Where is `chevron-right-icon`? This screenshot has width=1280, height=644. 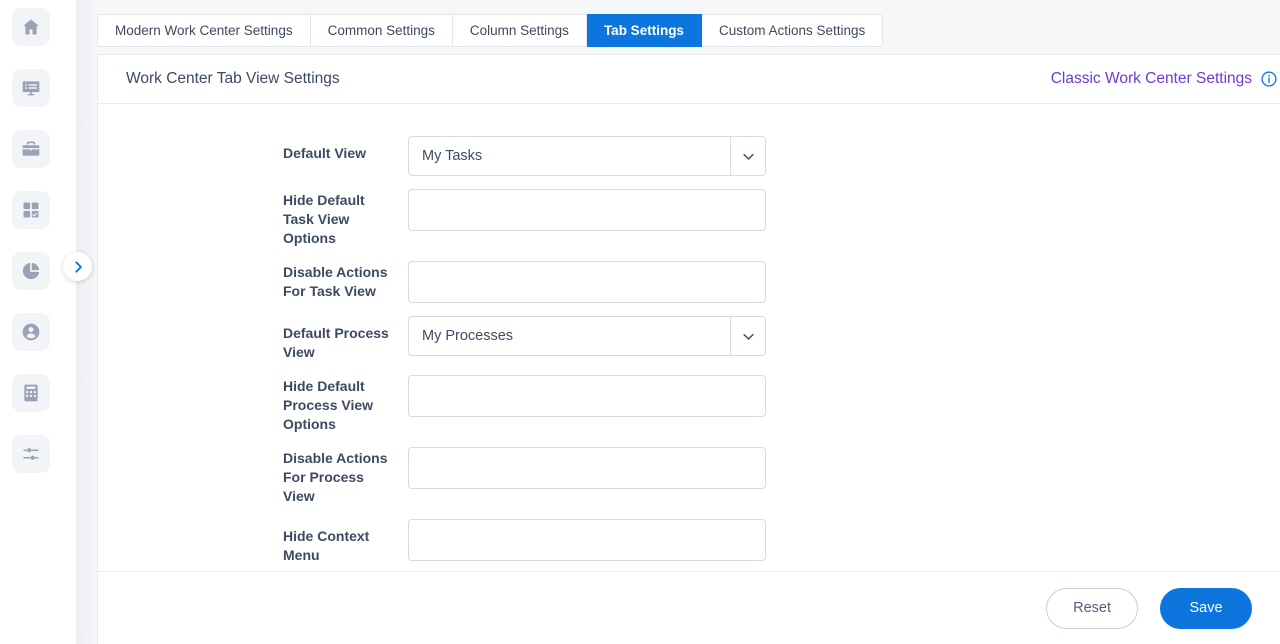
chevron-right-icon is located at coordinates (78, 267).